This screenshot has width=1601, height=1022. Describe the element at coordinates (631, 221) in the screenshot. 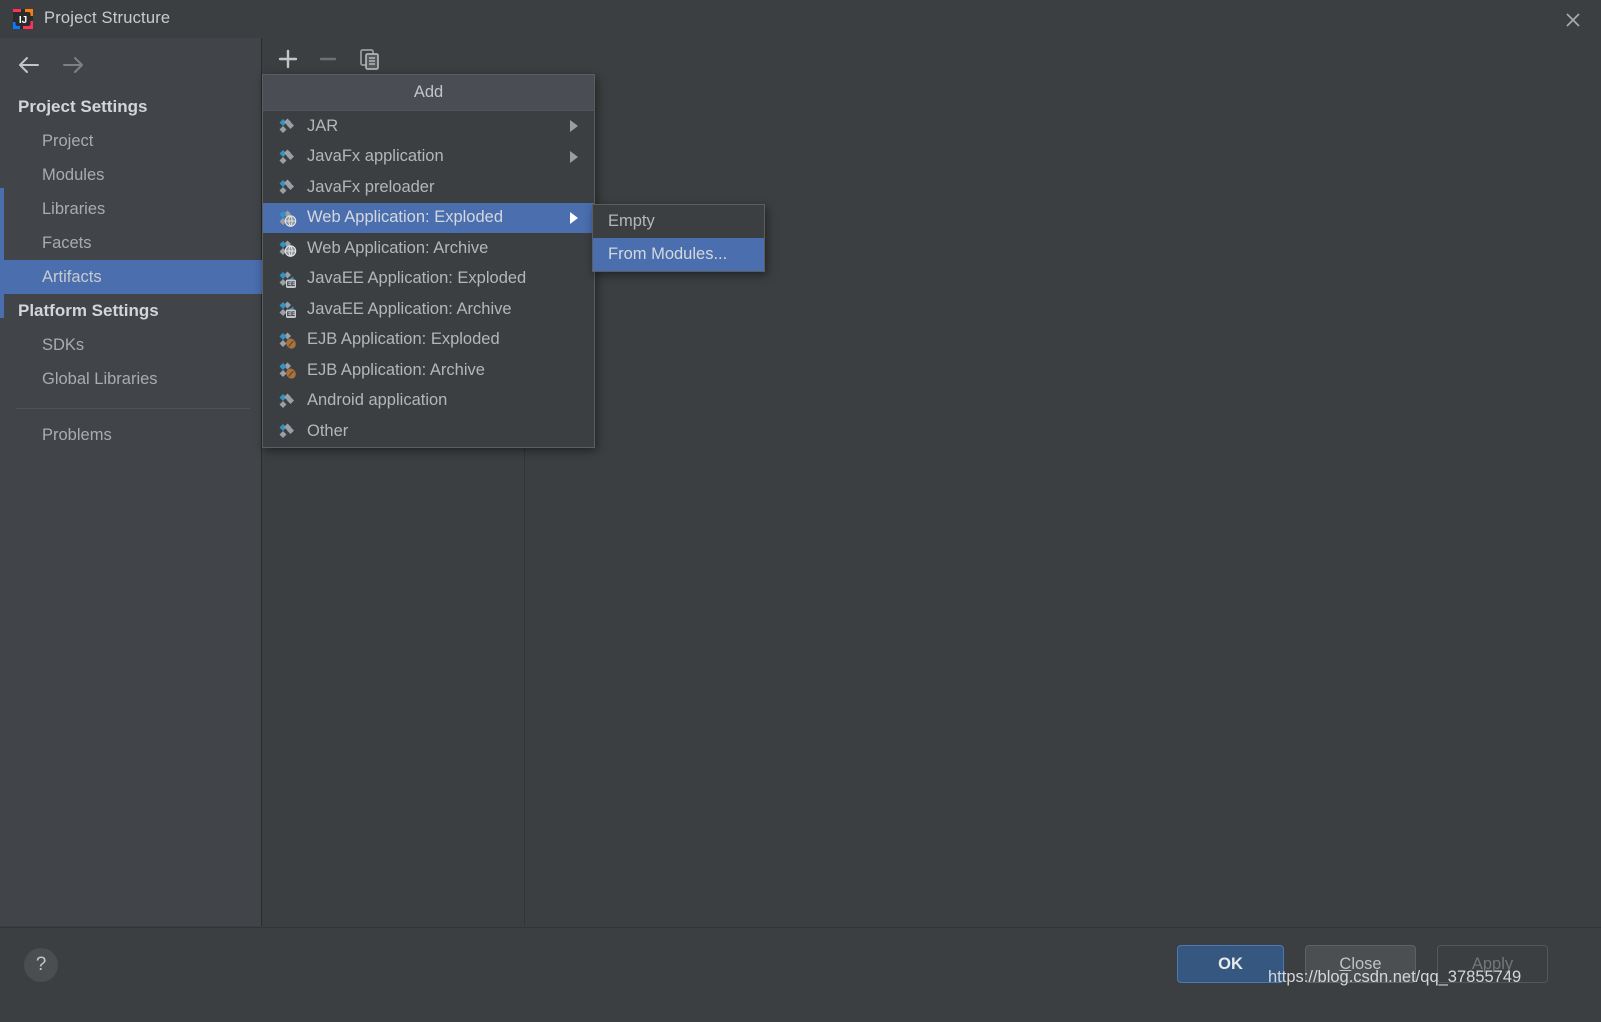

I see `submenu-item-label: Empty` at that location.